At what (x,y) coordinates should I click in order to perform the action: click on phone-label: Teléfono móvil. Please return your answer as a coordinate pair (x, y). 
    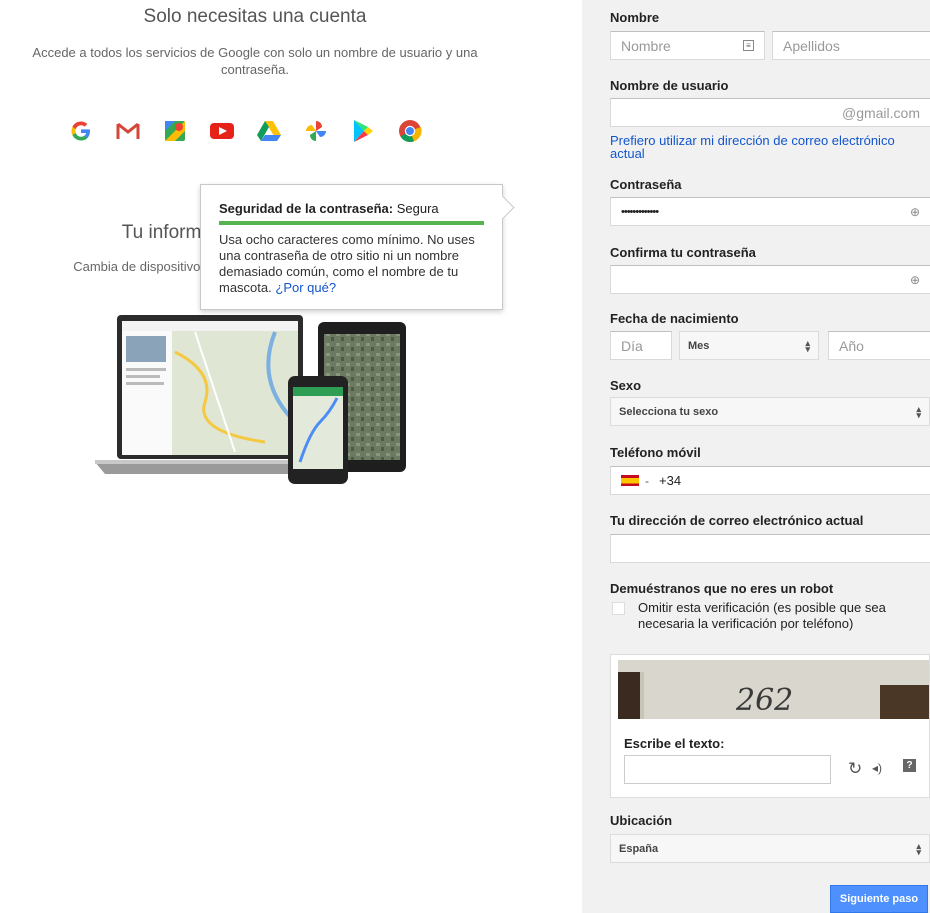
    Looking at the image, I should click on (655, 452).